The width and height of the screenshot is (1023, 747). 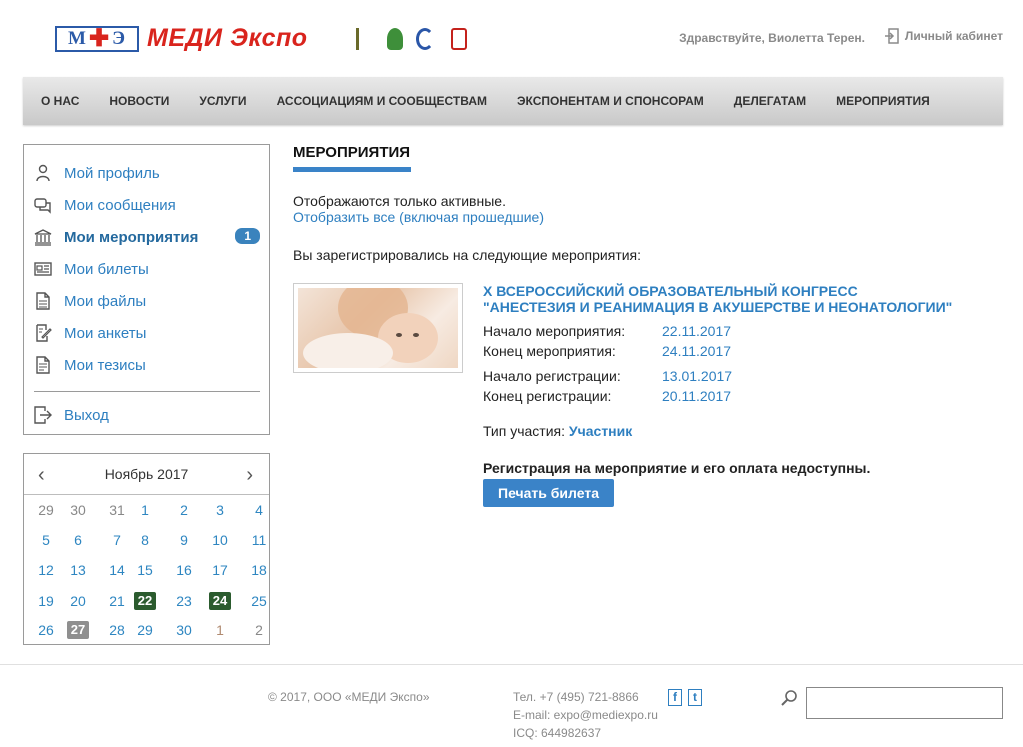 What do you see at coordinates (399, 201) in the screenshot?
I see `active-only-note: Отображаются только активные.` at bounding box center [399, 201].